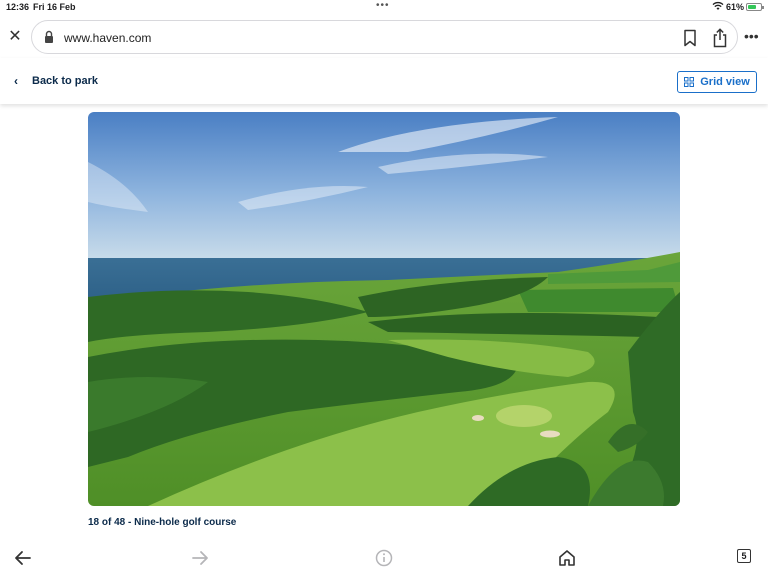  I want to click on tabs-icon: 5, so click(744, 556).